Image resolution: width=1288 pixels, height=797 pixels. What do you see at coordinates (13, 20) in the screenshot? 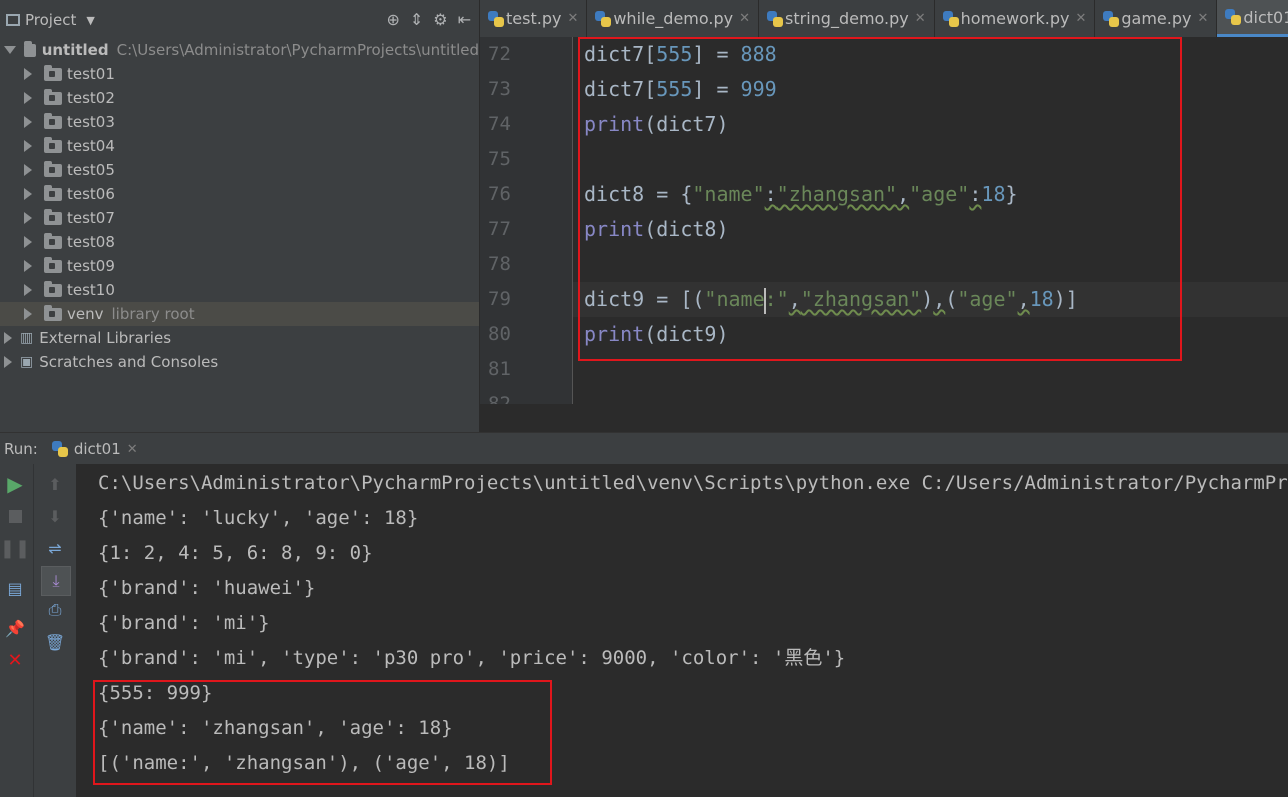
I see `project-view-icon` at bounding box center [13, 20].